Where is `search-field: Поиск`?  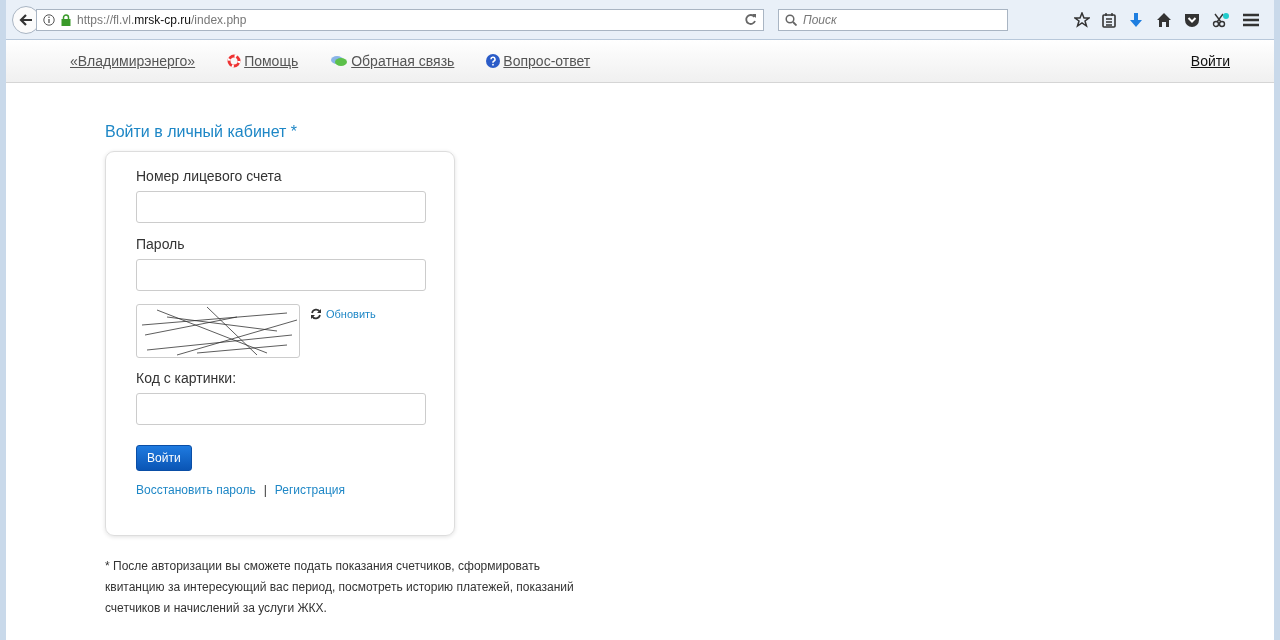 search-field: Поиск is located at coordinates (893, 19).